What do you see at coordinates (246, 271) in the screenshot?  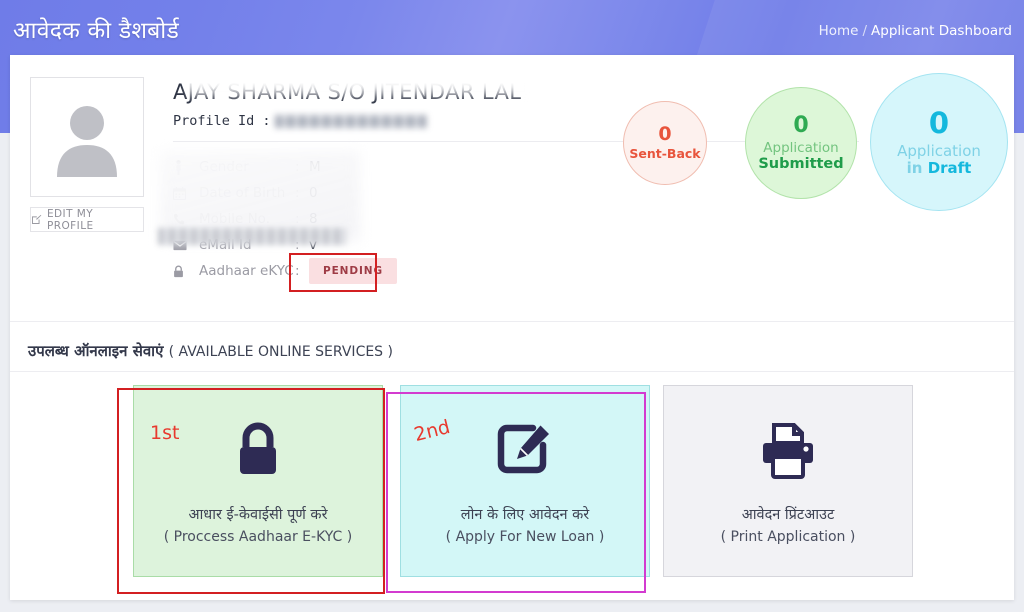 I see `detail-label-ekyc: Aadhaar eKYC` at bounding box center [246, 271].